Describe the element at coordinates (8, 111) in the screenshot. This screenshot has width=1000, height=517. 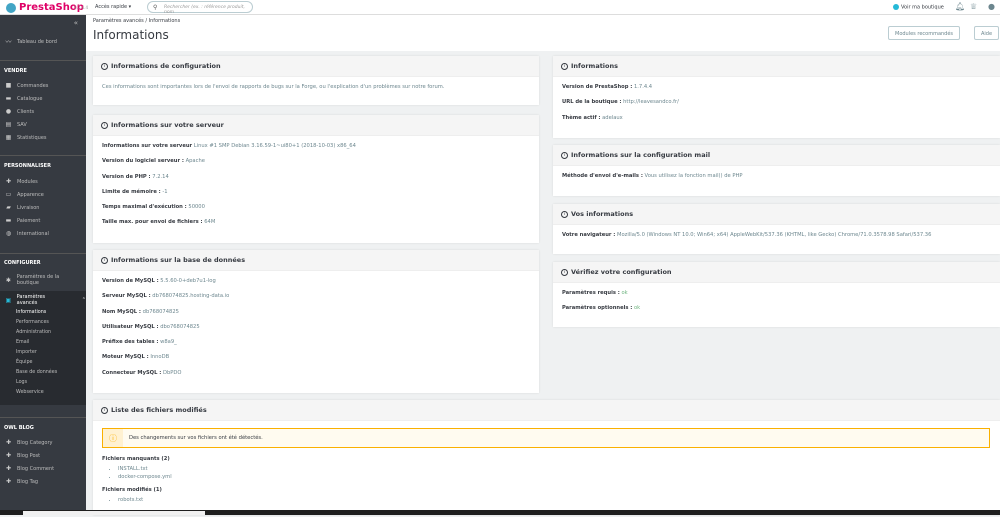
I see `user-circle-icon: ●` at that location.